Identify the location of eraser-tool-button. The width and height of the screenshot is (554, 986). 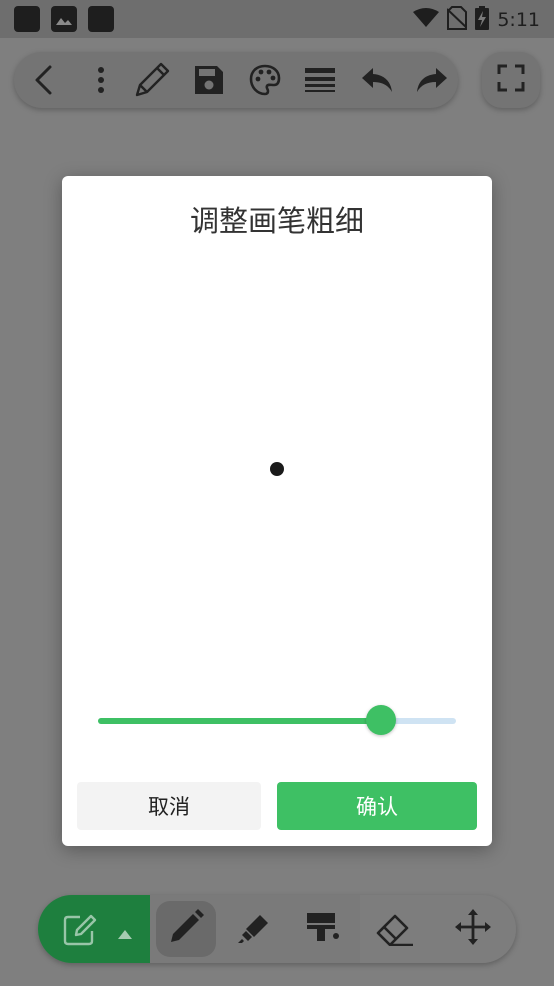
(394, 929).